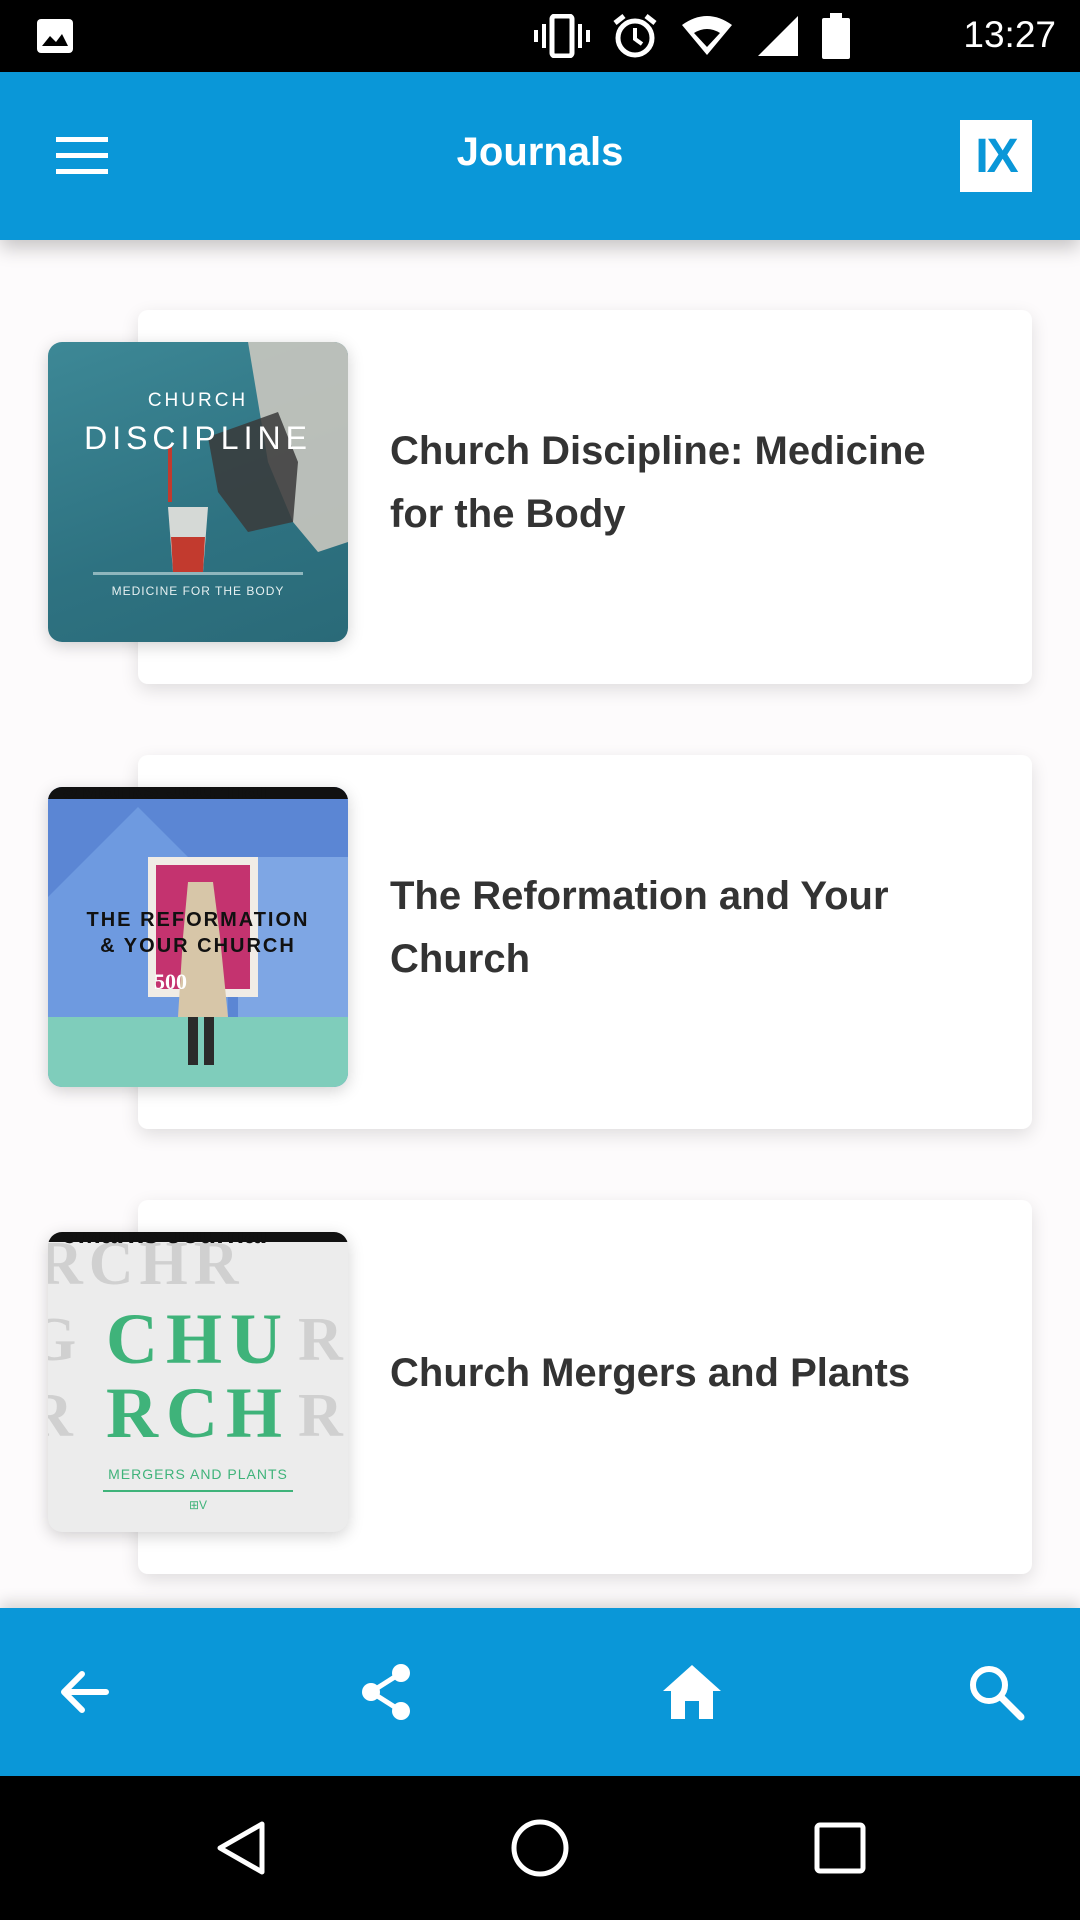 Image resolution: width=1080 pixels, height=1920 pixels. Describe the element at coordinates (198, 1505) in the screenshot. I see `cover-publisher-mark: ⊞V` at that location.